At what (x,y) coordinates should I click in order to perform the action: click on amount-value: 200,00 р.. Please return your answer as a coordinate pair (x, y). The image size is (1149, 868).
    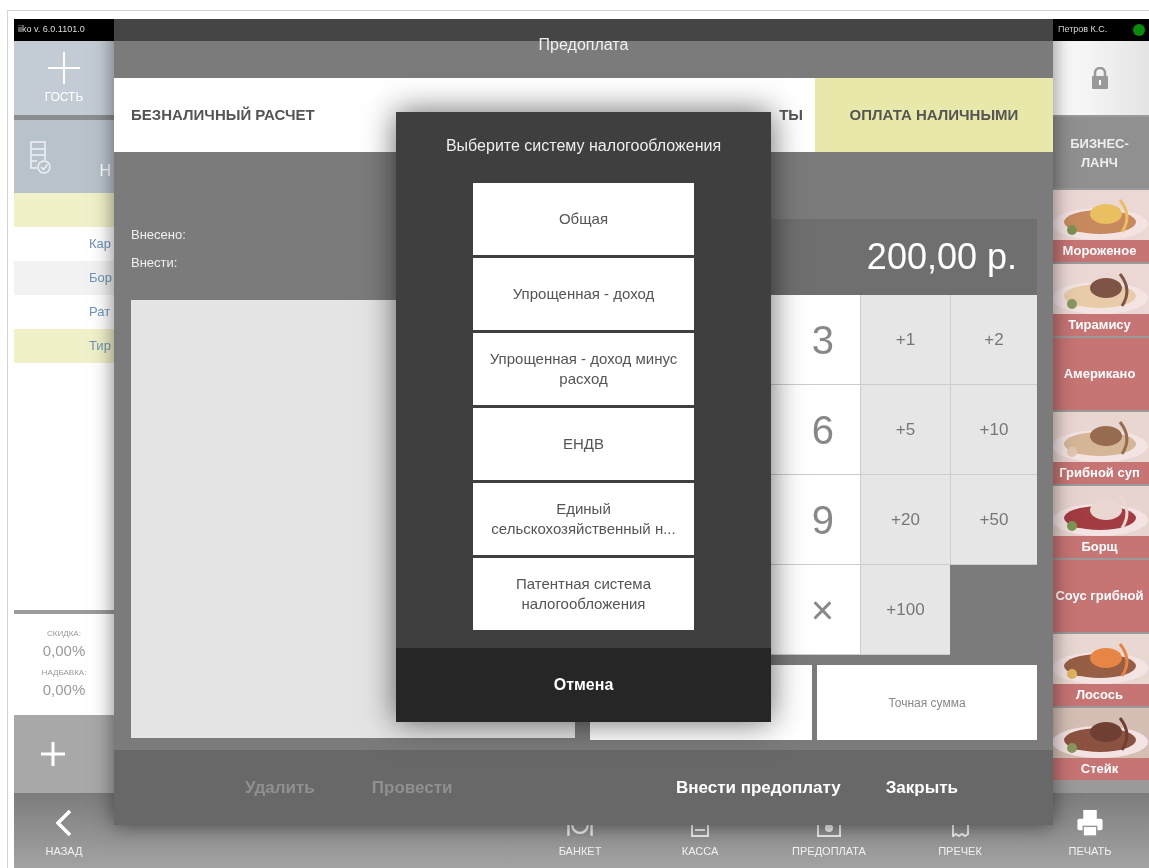
    Looking at the image, I should click on (941, 257).